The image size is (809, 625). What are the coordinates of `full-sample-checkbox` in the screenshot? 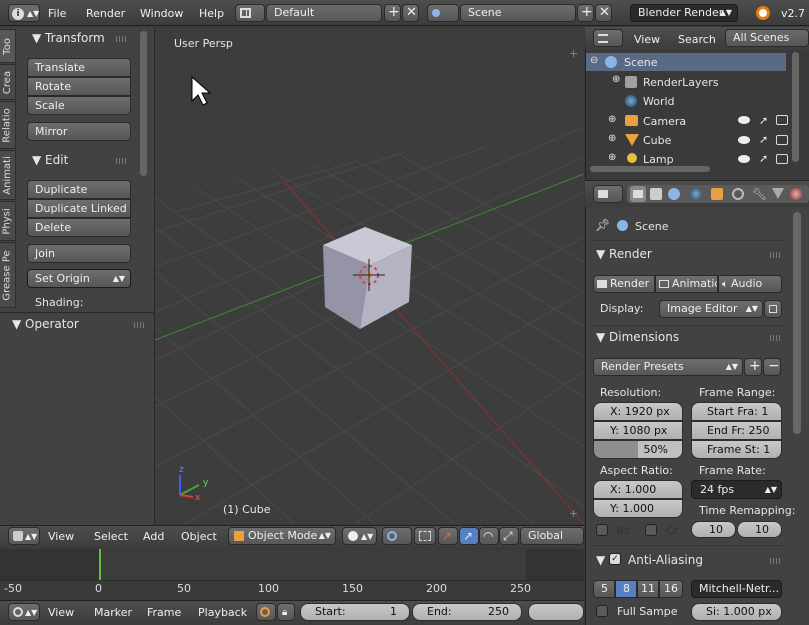 It's located at (602, 611).